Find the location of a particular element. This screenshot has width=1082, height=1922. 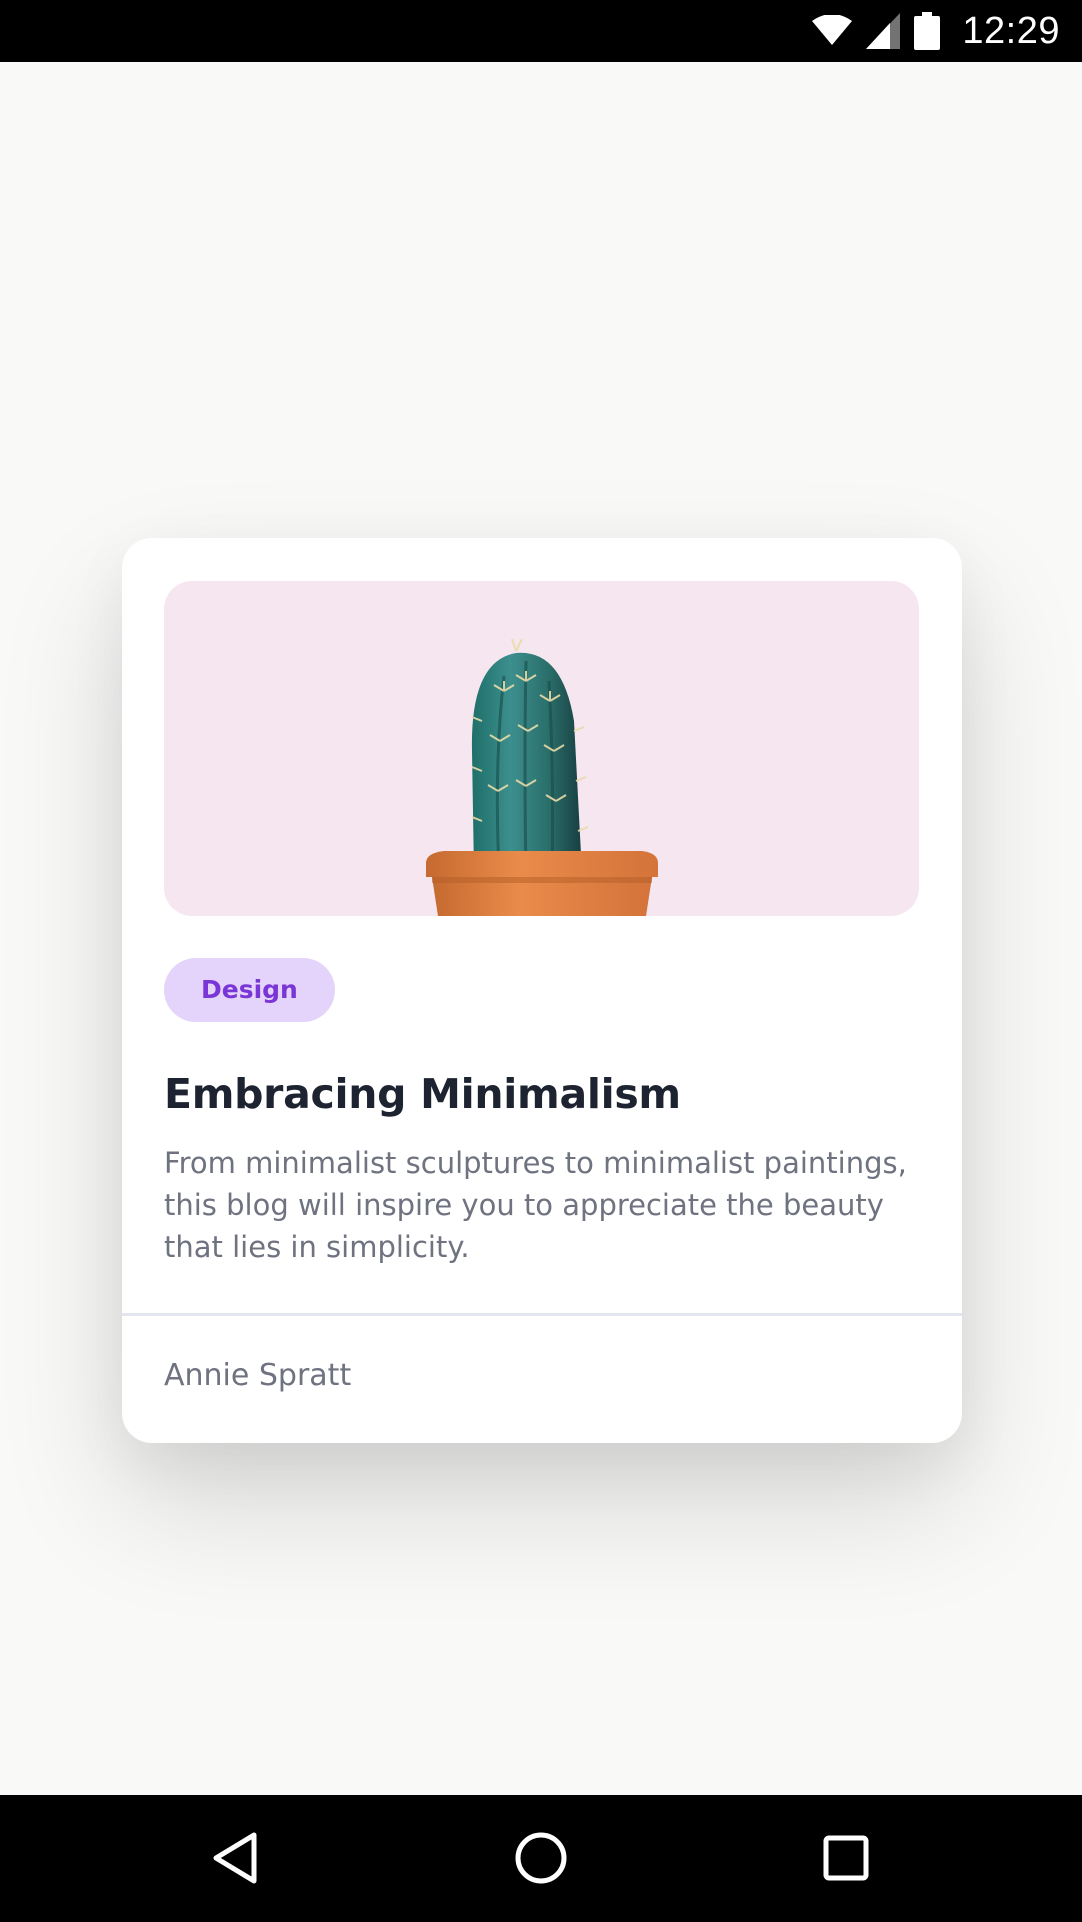

navigation-bar is located at coordinates (541, 1858).